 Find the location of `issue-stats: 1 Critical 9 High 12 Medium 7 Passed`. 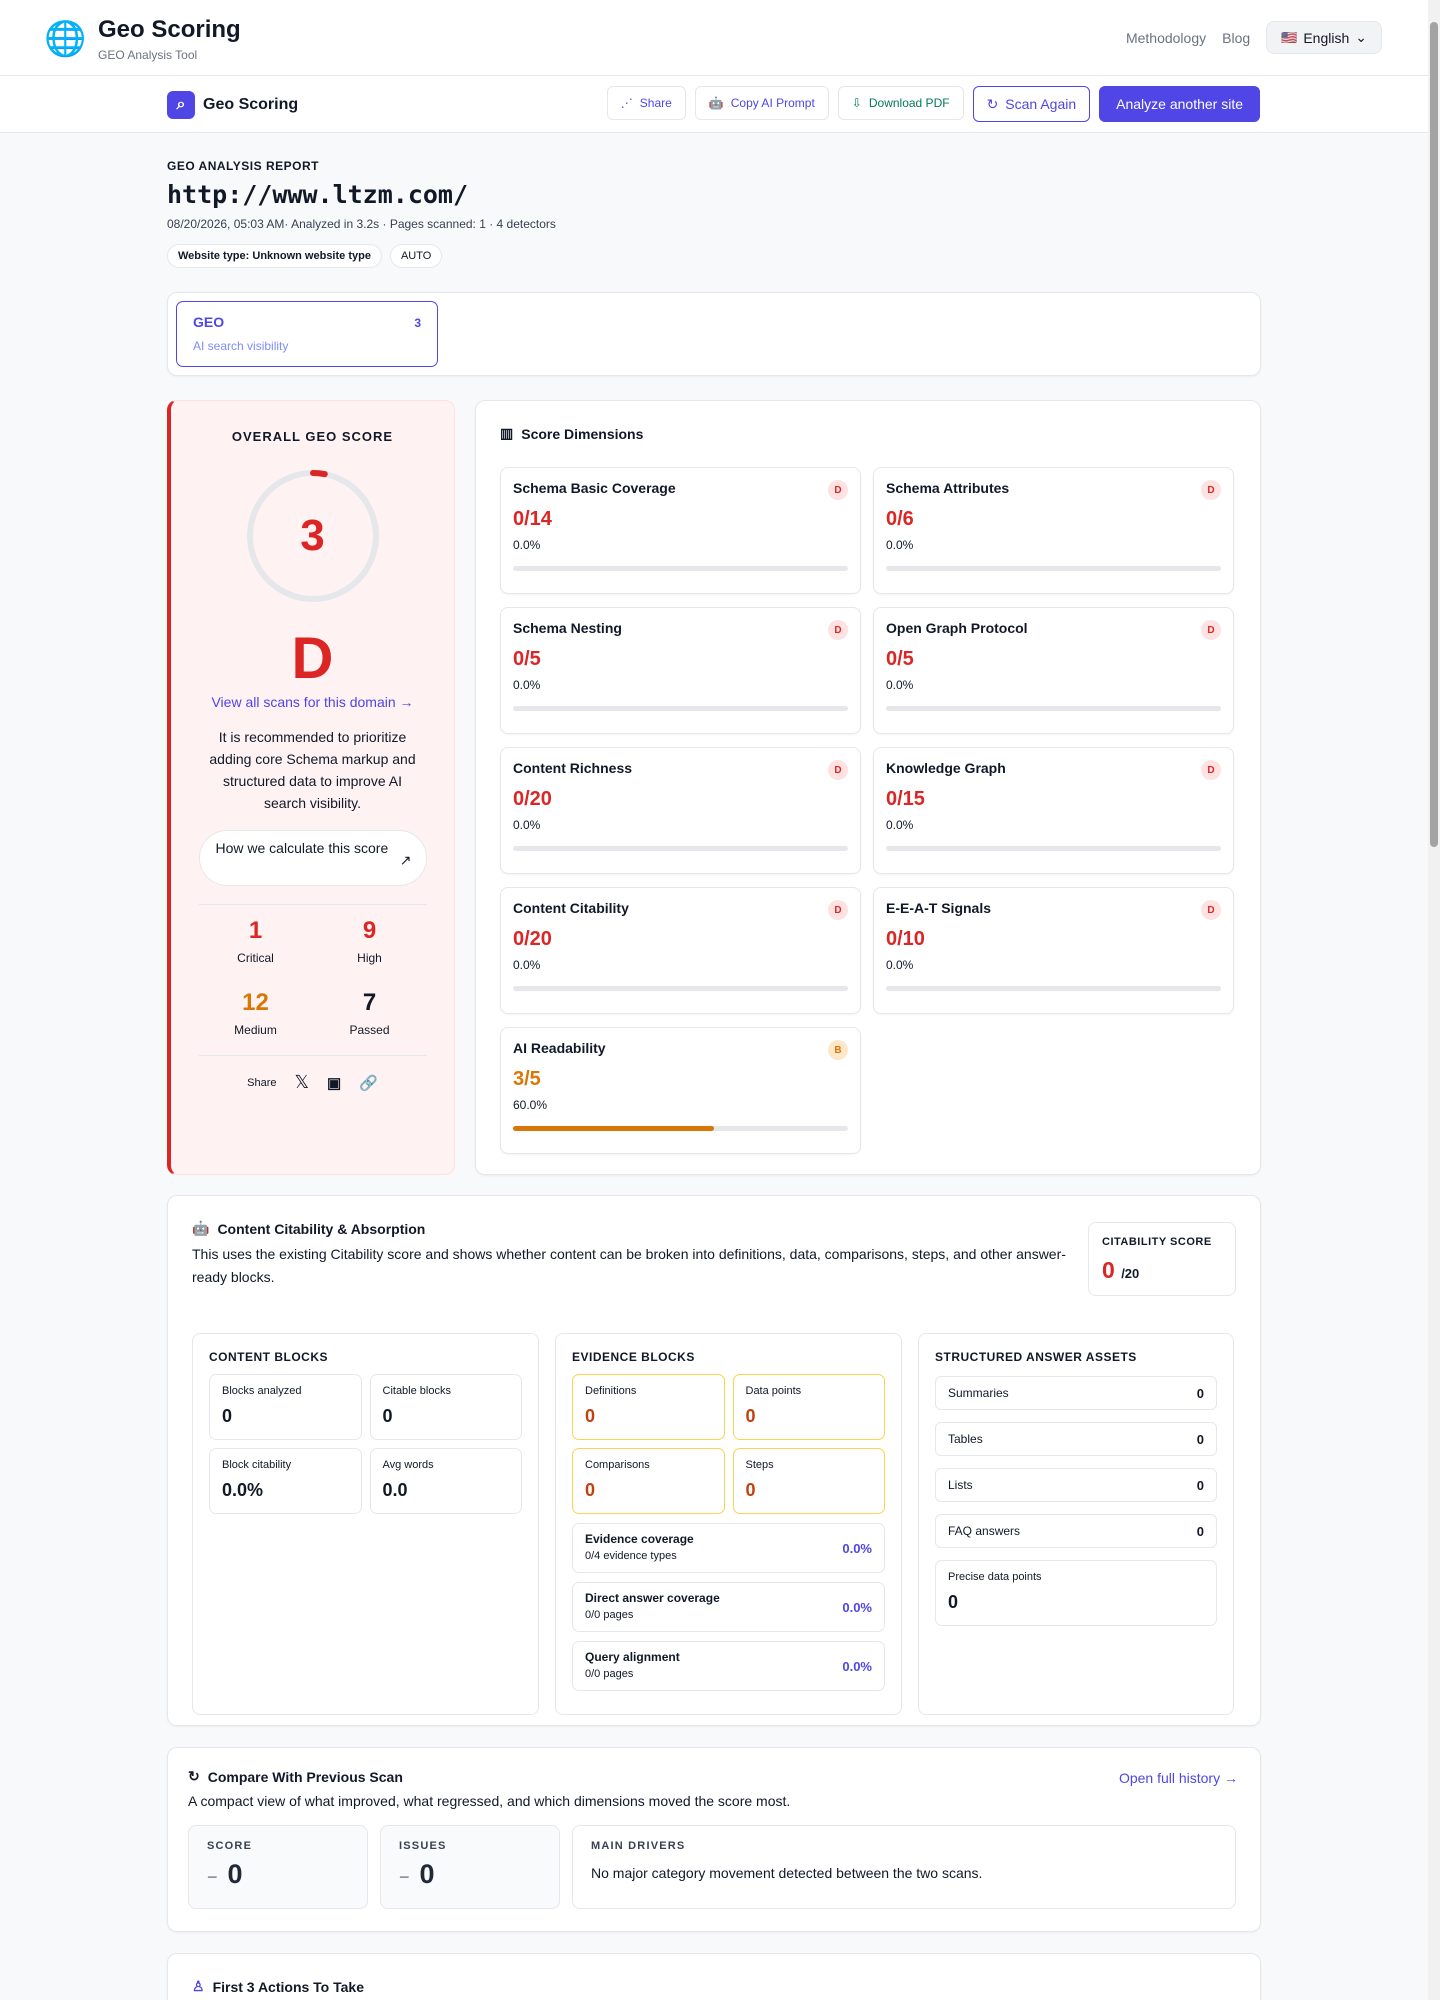

issue-stats: 1 Critical 9 High 12 Medium 7 Passed is located at coordinates (313, 977).